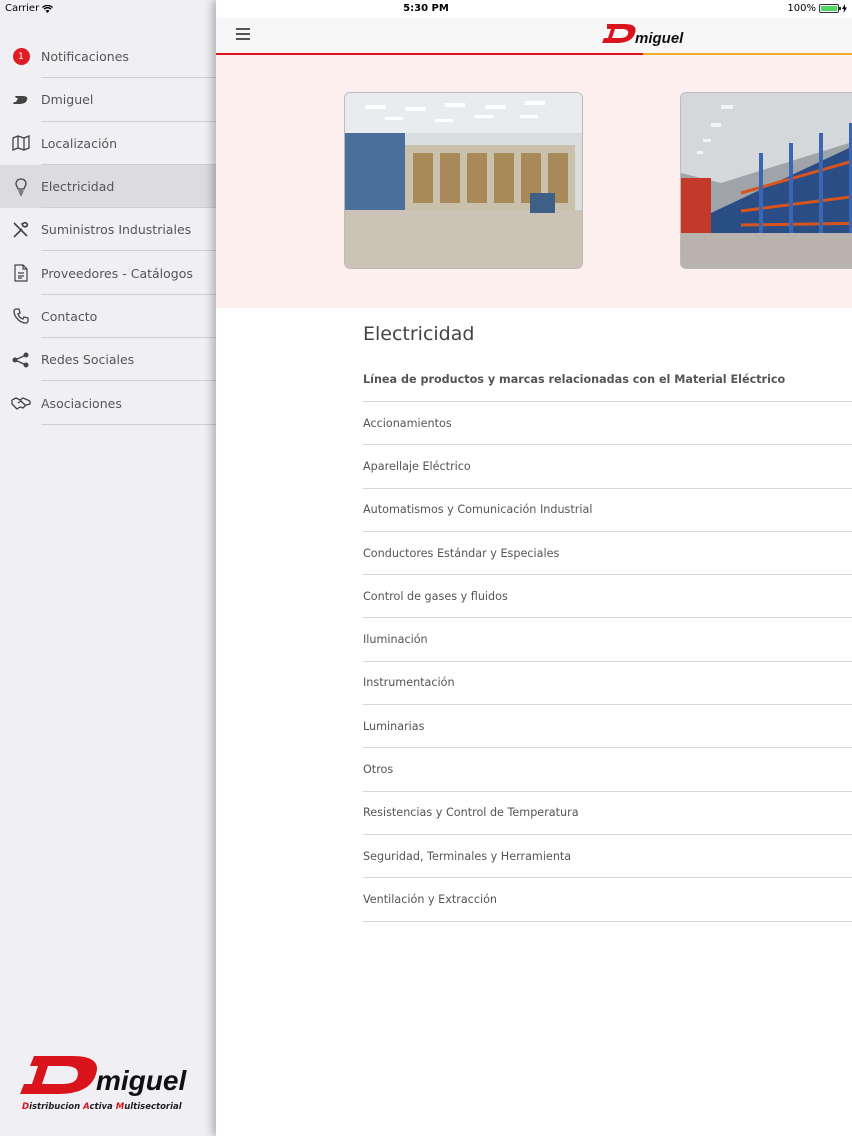 Image resolution: width=852 pixels, height=1136 pixels. I want to click on category-list-item: Resistencias y Control de Temperatura, so click(607, 813).